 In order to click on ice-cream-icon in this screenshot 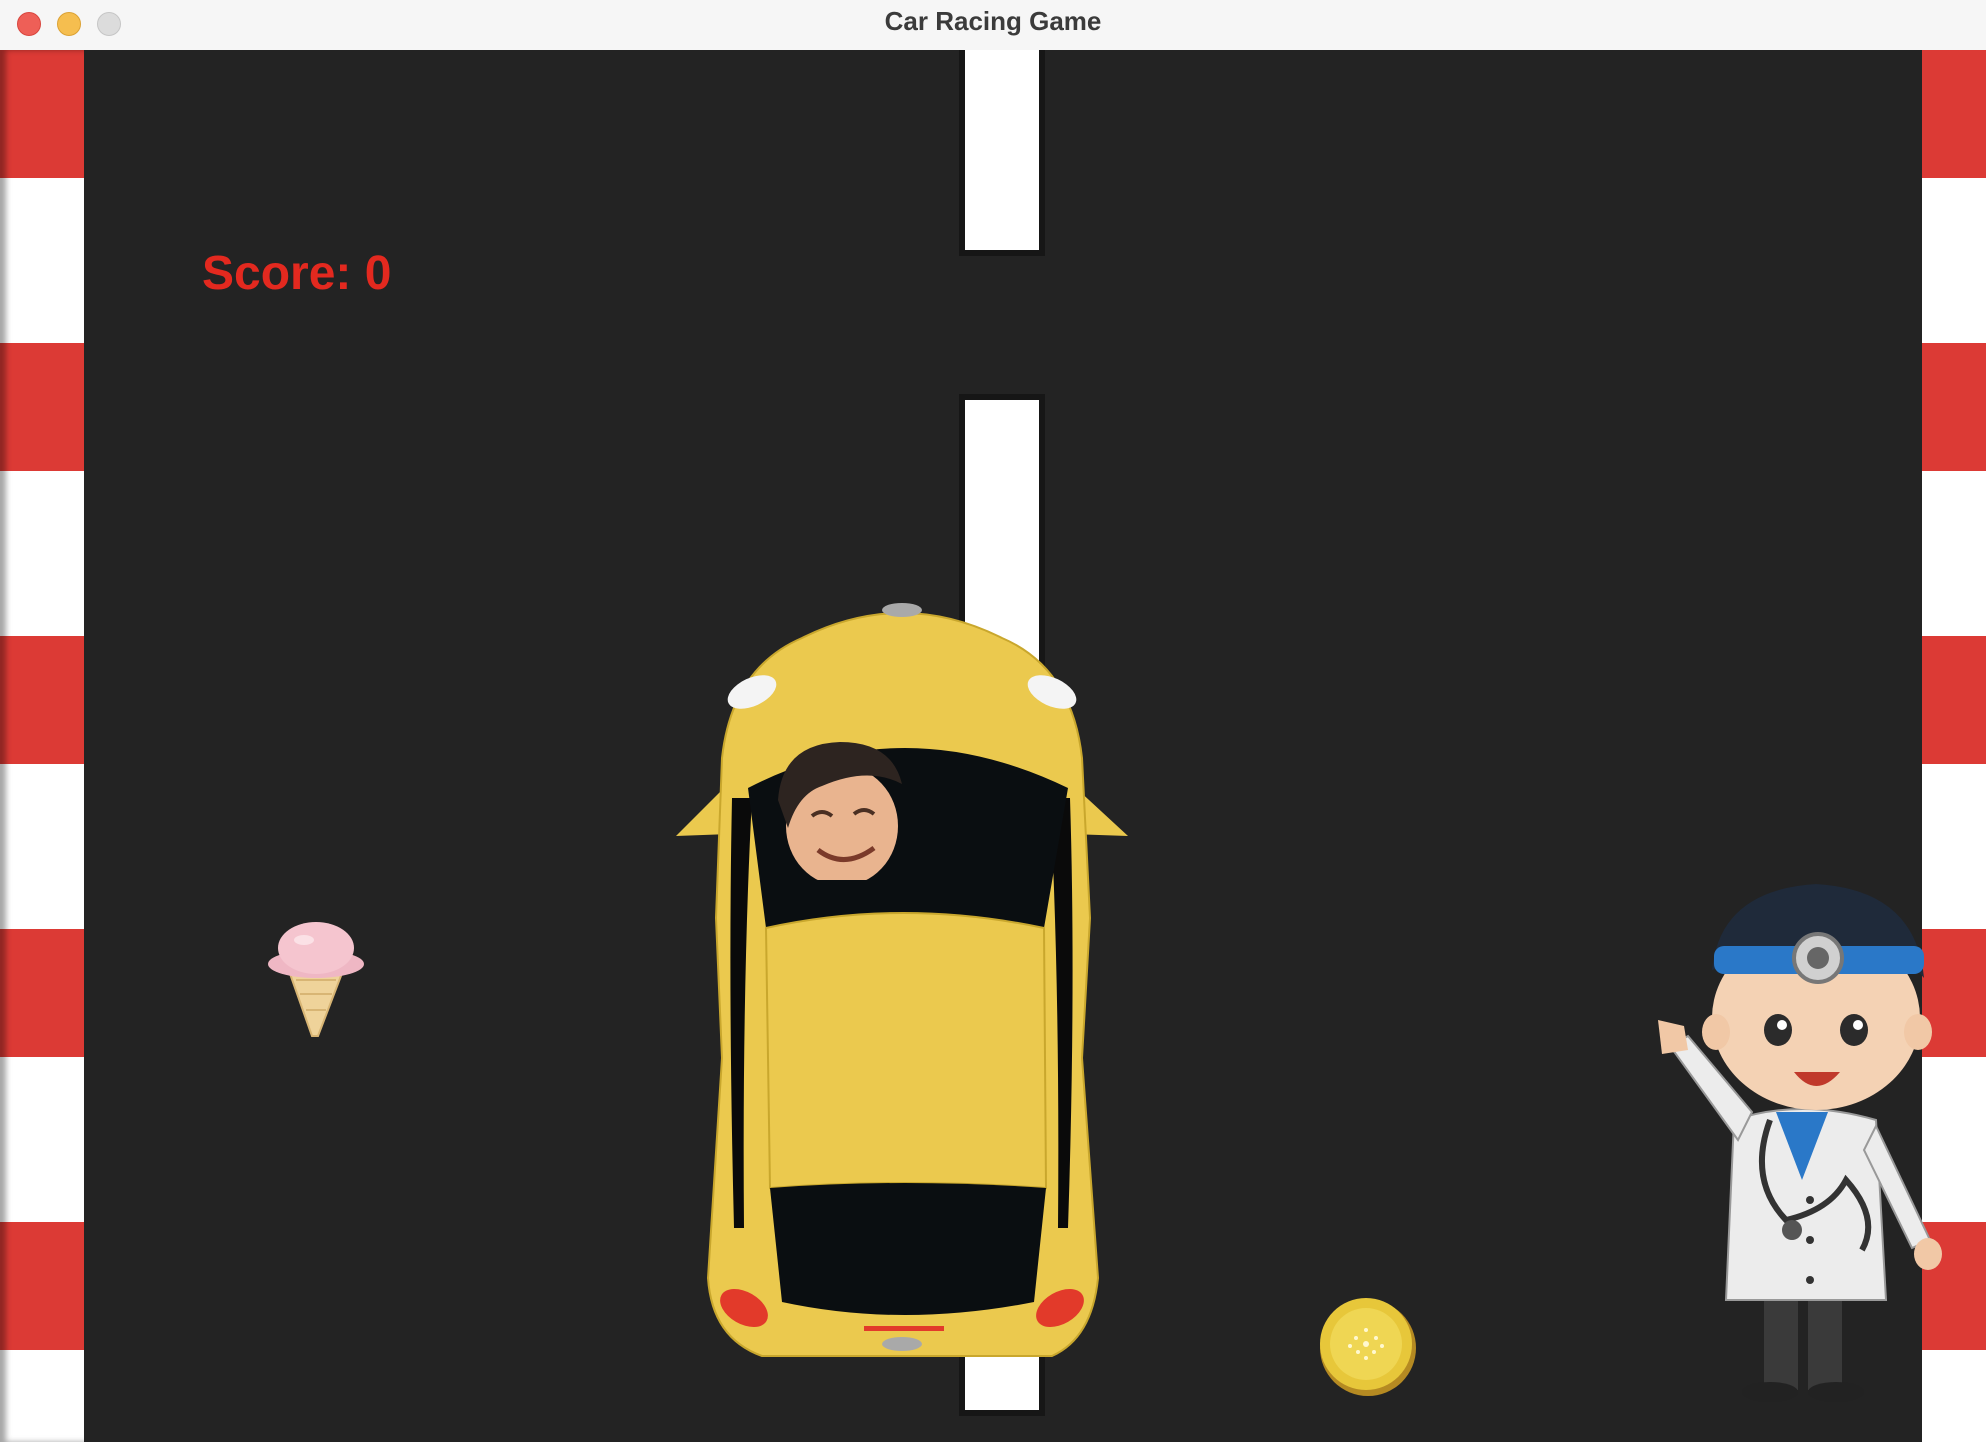, I will do `click(316, 979)`.